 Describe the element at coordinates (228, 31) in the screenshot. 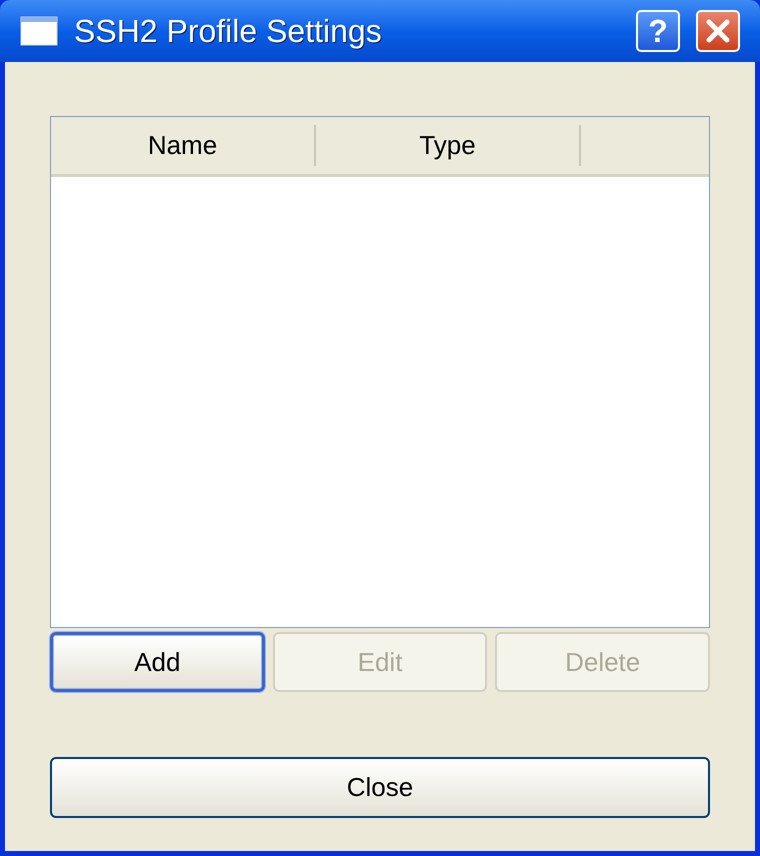

I see `window-title: SSH2 Profile Settings` at that location.